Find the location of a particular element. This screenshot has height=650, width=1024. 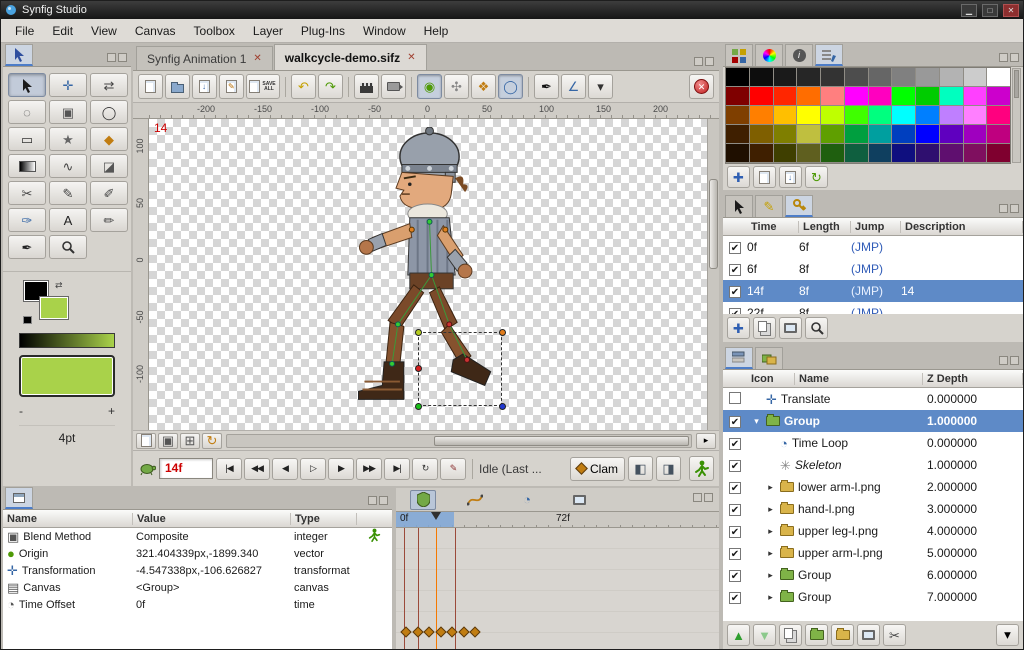

lower-layer-button: ▼ is located at coordinates (764, 635).